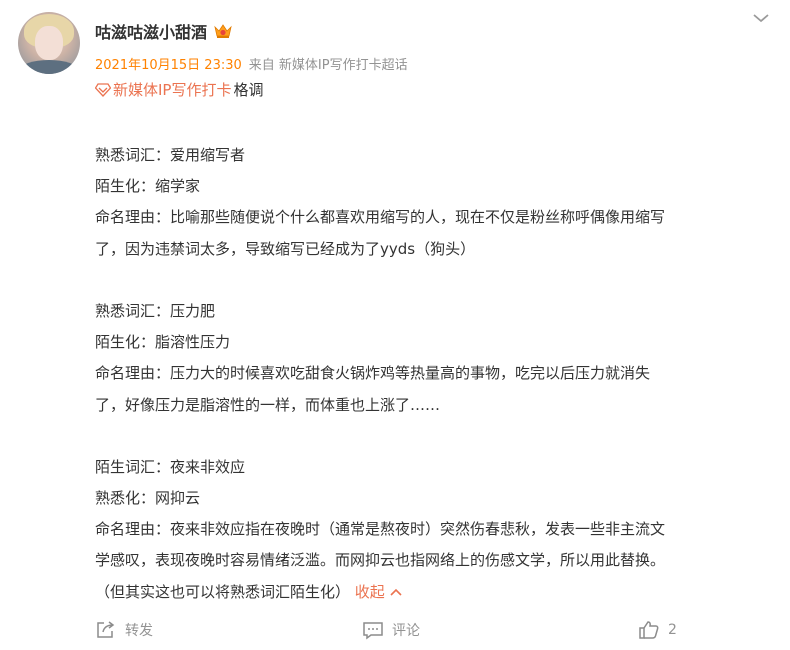 The width and height of the screenshot is (790, 650). I want to click on topic-suffix: 格调, so click(248, 90).